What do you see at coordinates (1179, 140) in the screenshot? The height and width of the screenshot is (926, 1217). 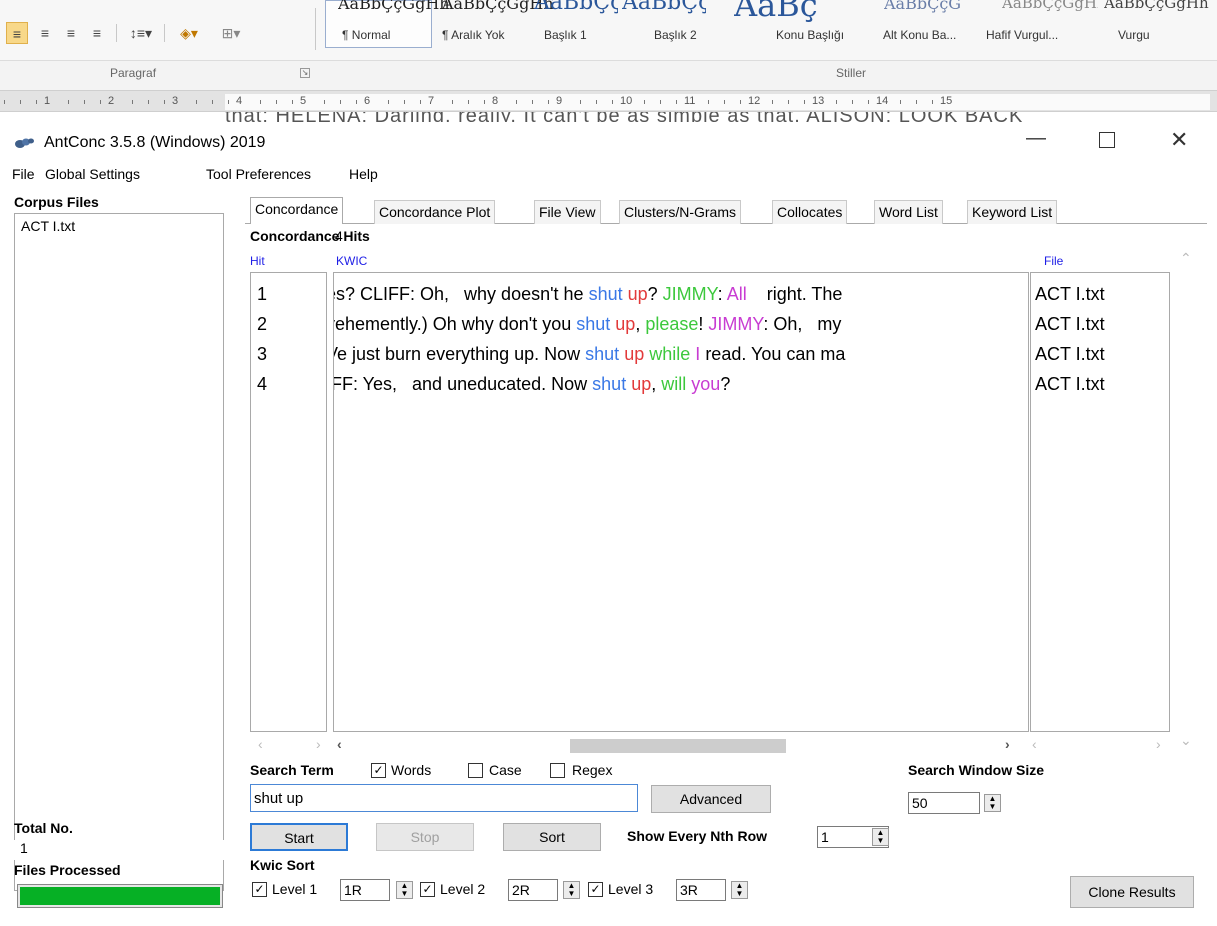 I see `close-icon: ✕` at bounding box center [1179, 140].